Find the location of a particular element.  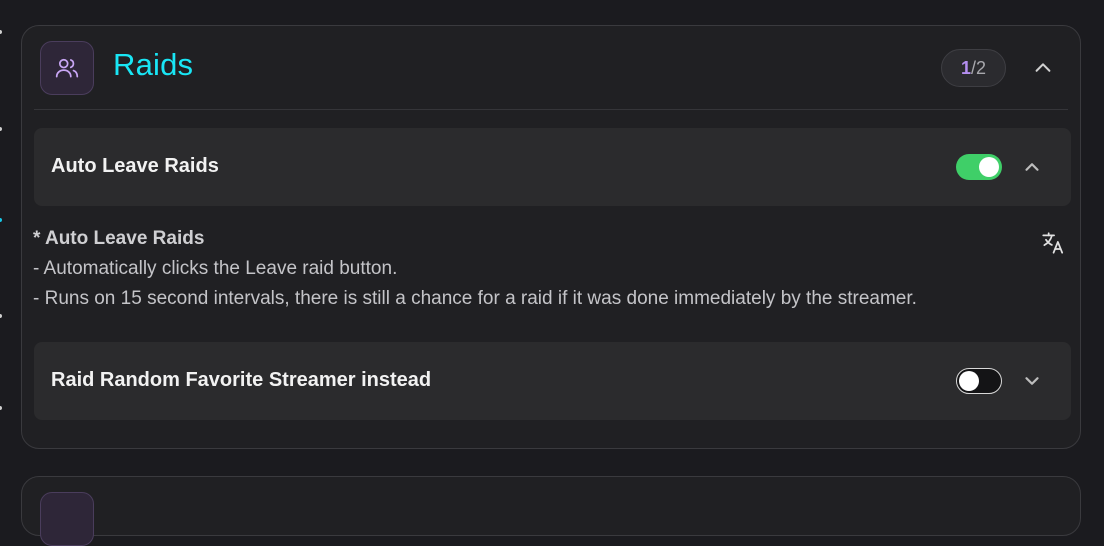

counter-current: 1 is located at coordinates (965, 67).